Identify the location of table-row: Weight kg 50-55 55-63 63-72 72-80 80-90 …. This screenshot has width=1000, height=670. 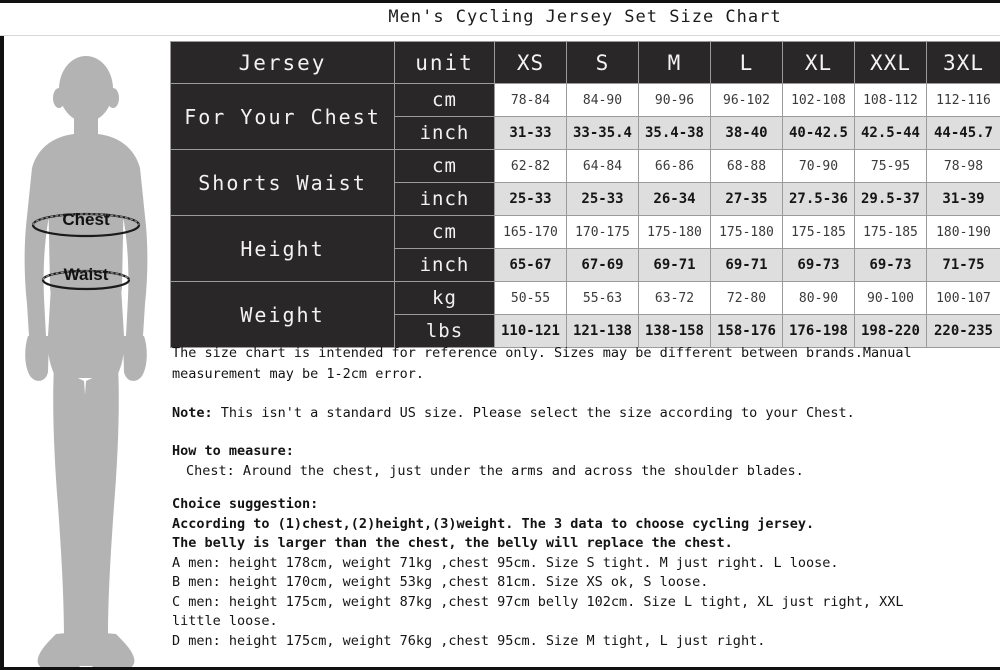
(585, 314).